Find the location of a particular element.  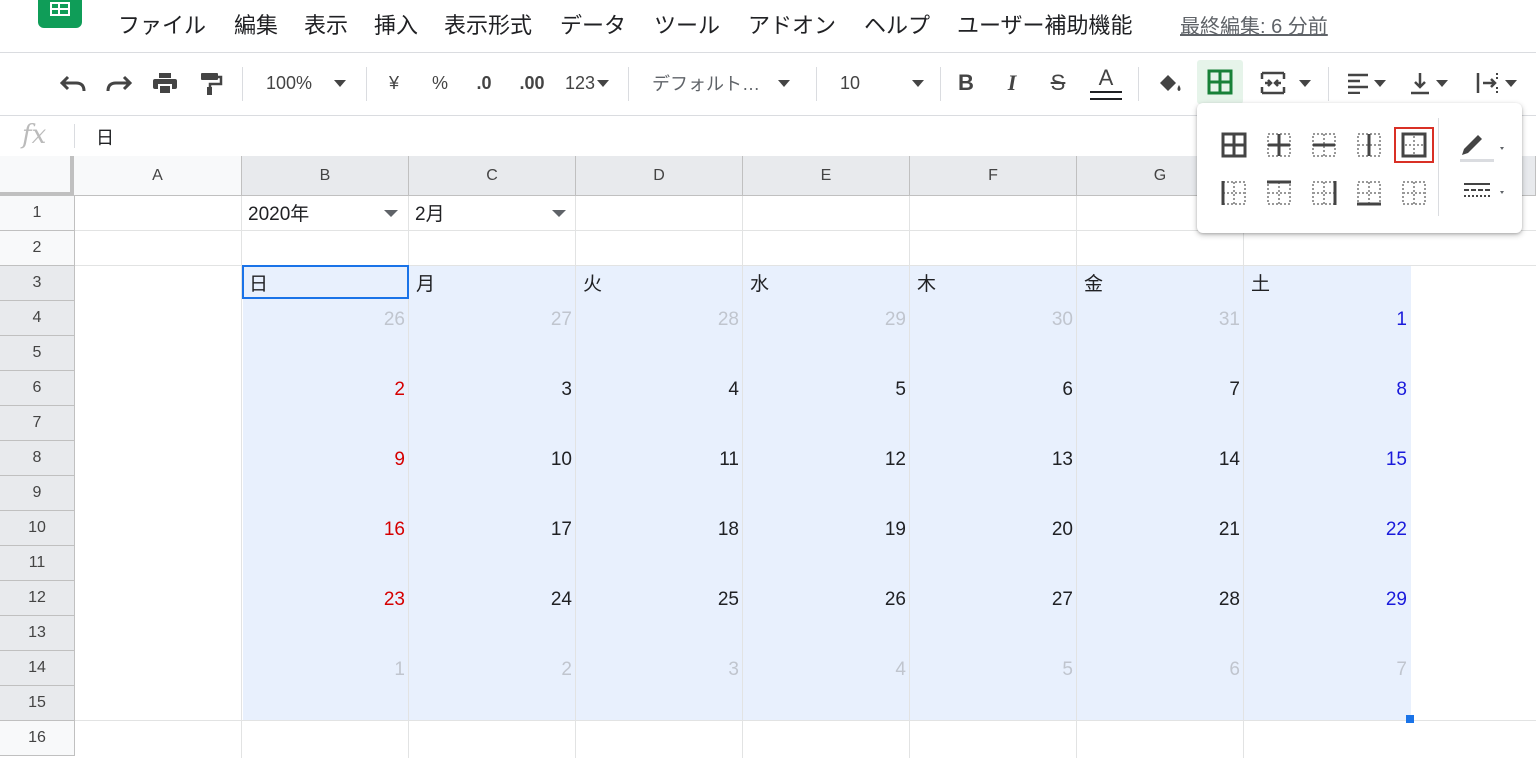

calendar-day-cell: 20 is located at coordinates (1043, 530).